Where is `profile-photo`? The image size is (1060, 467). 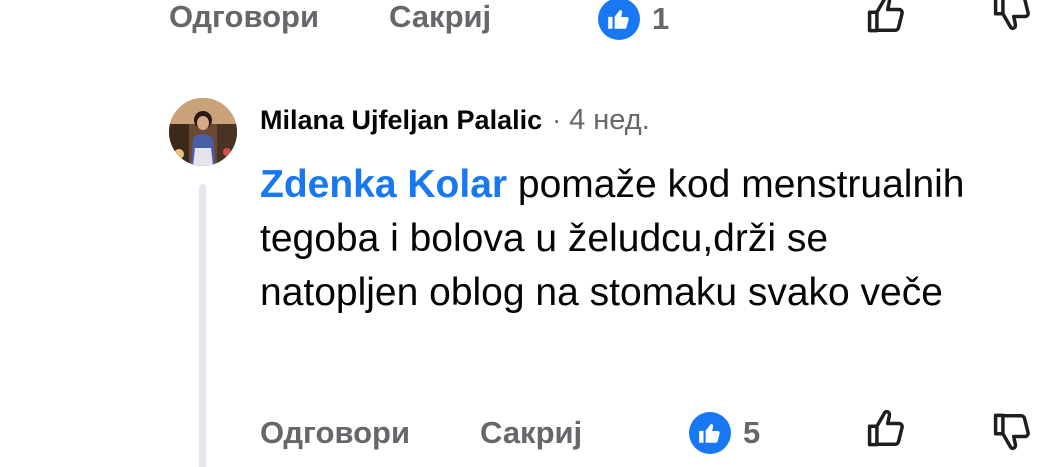
profile-photo is located at coordinates (203, 132).